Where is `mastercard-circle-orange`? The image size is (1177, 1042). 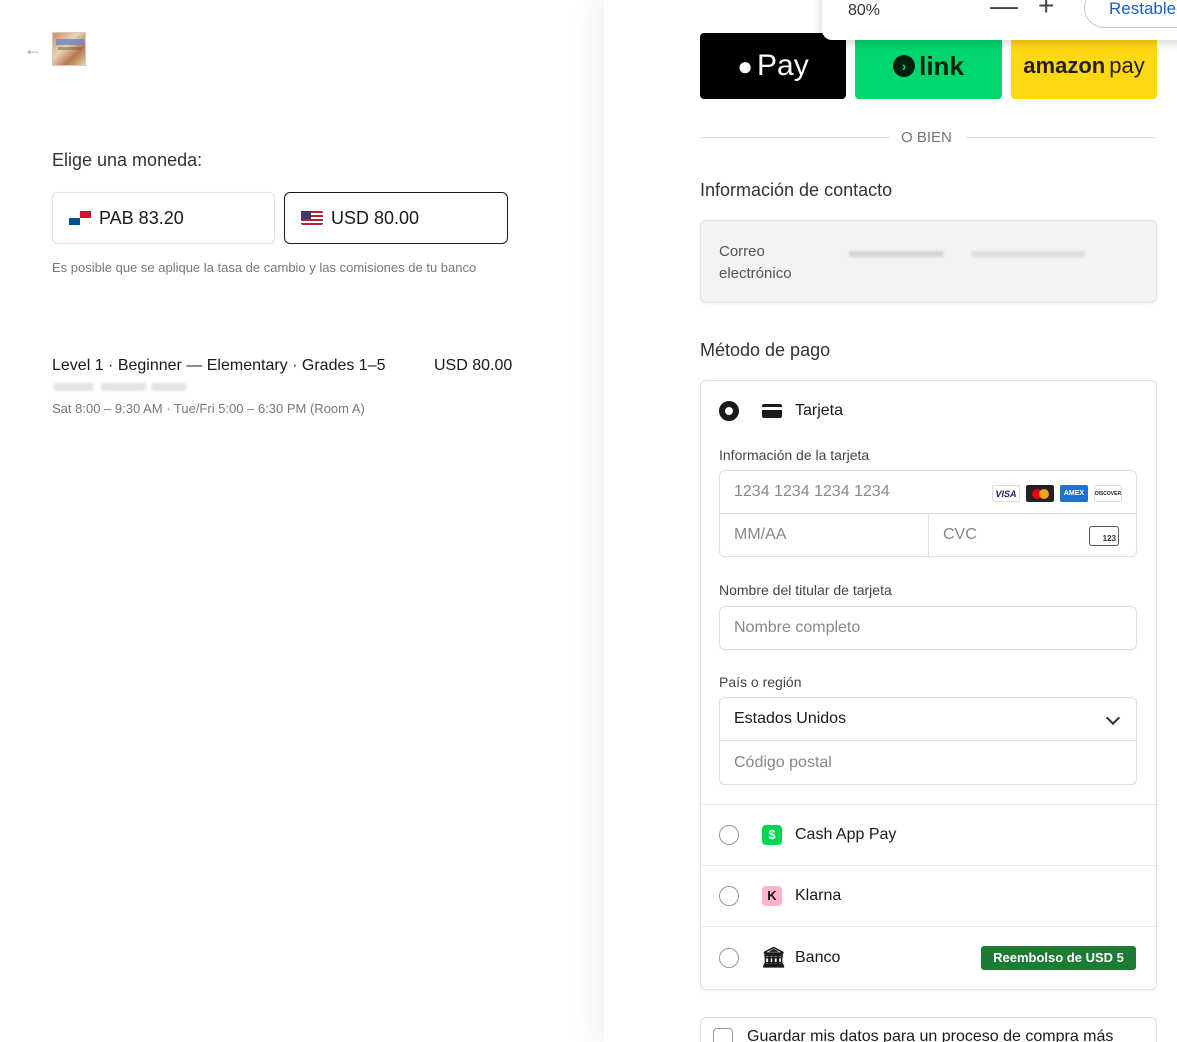 mastercard-circle-orange is located at coordinates (1043, 493).